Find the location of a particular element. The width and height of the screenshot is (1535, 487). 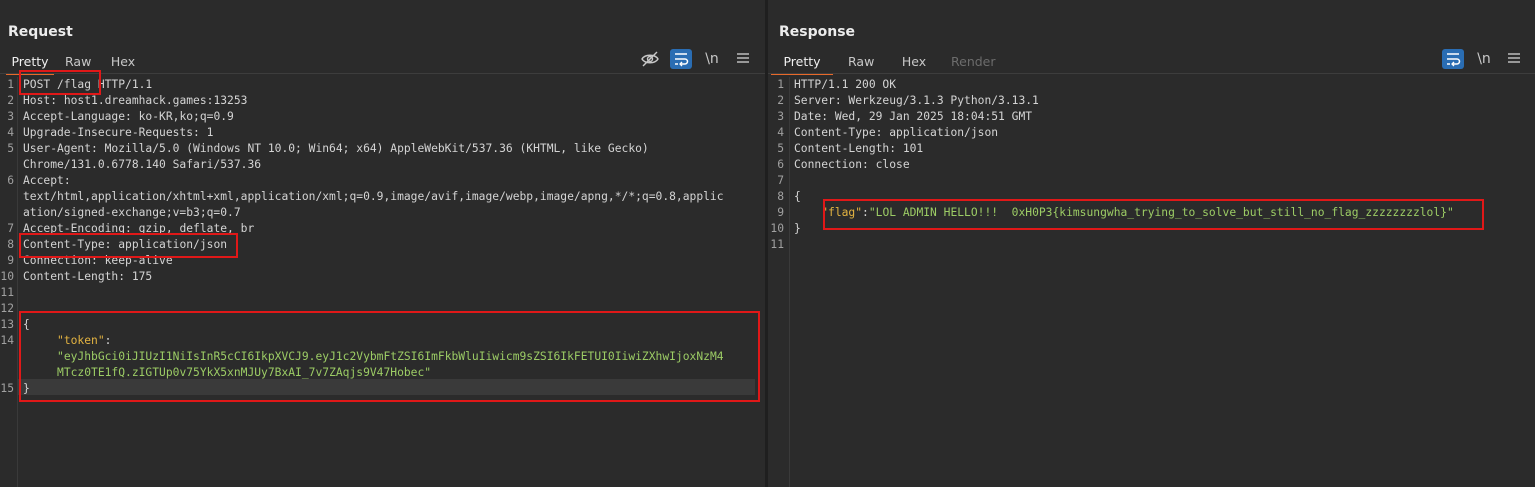

request-tab-hex: Hex is located at coordinates (123, 62).